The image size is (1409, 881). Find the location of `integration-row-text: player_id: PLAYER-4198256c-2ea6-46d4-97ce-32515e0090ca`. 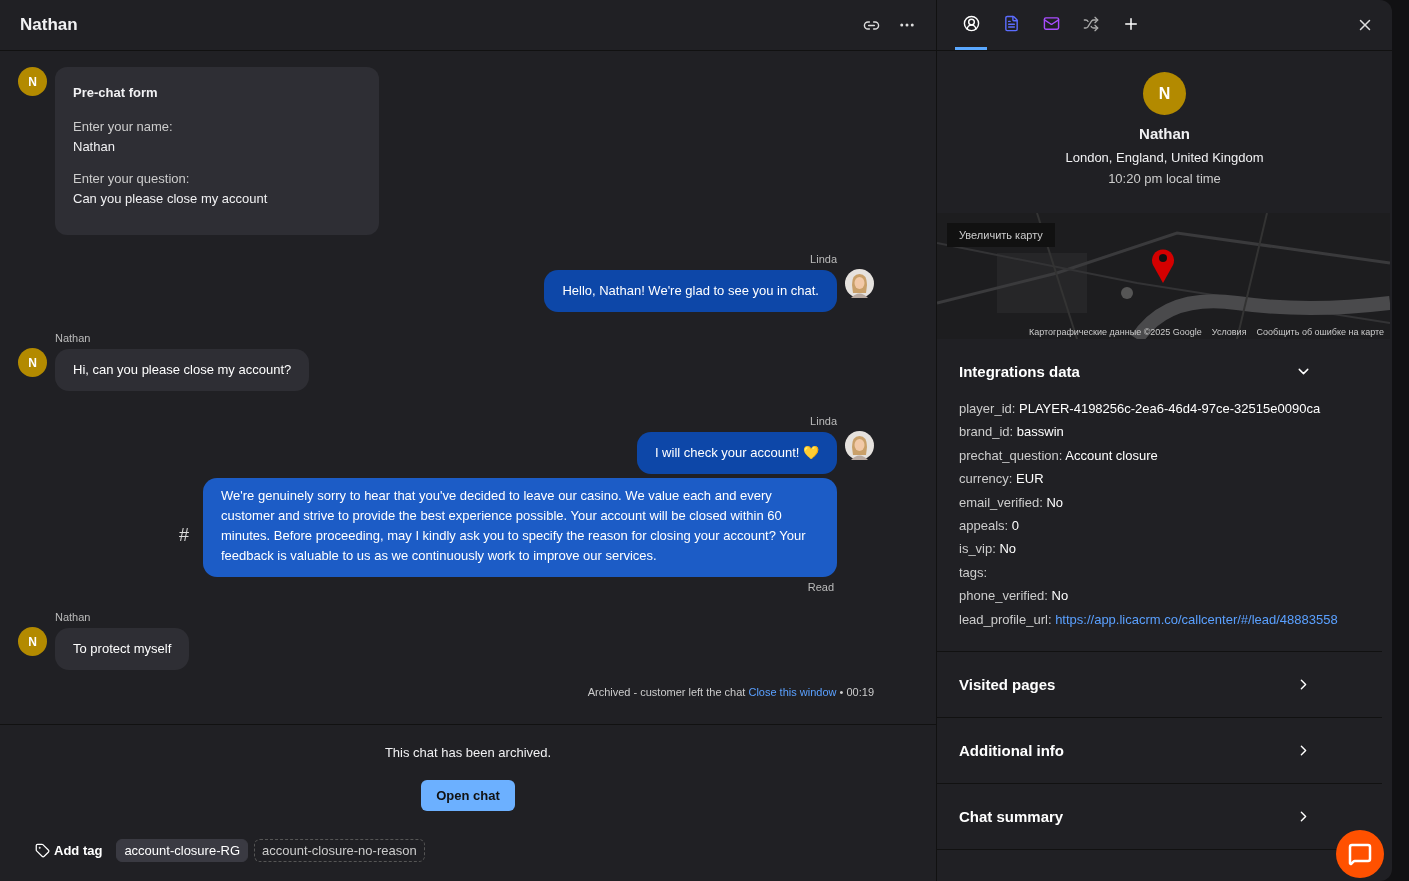

integration-row-text: player_id: PLAYER-4198256c-2ea6-46d4-97ce-32515e0090ca is located at coordinates (1140, 409).